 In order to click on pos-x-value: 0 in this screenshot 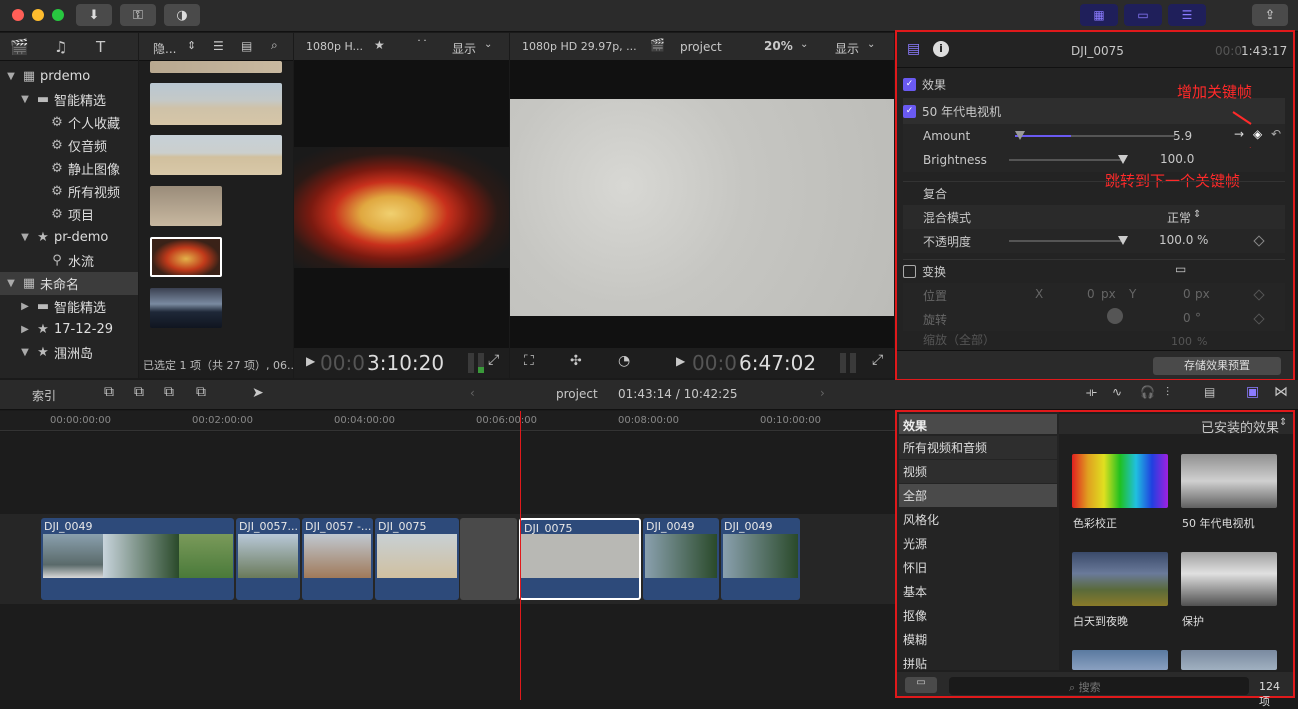, I will do `click(1091, 294)`.